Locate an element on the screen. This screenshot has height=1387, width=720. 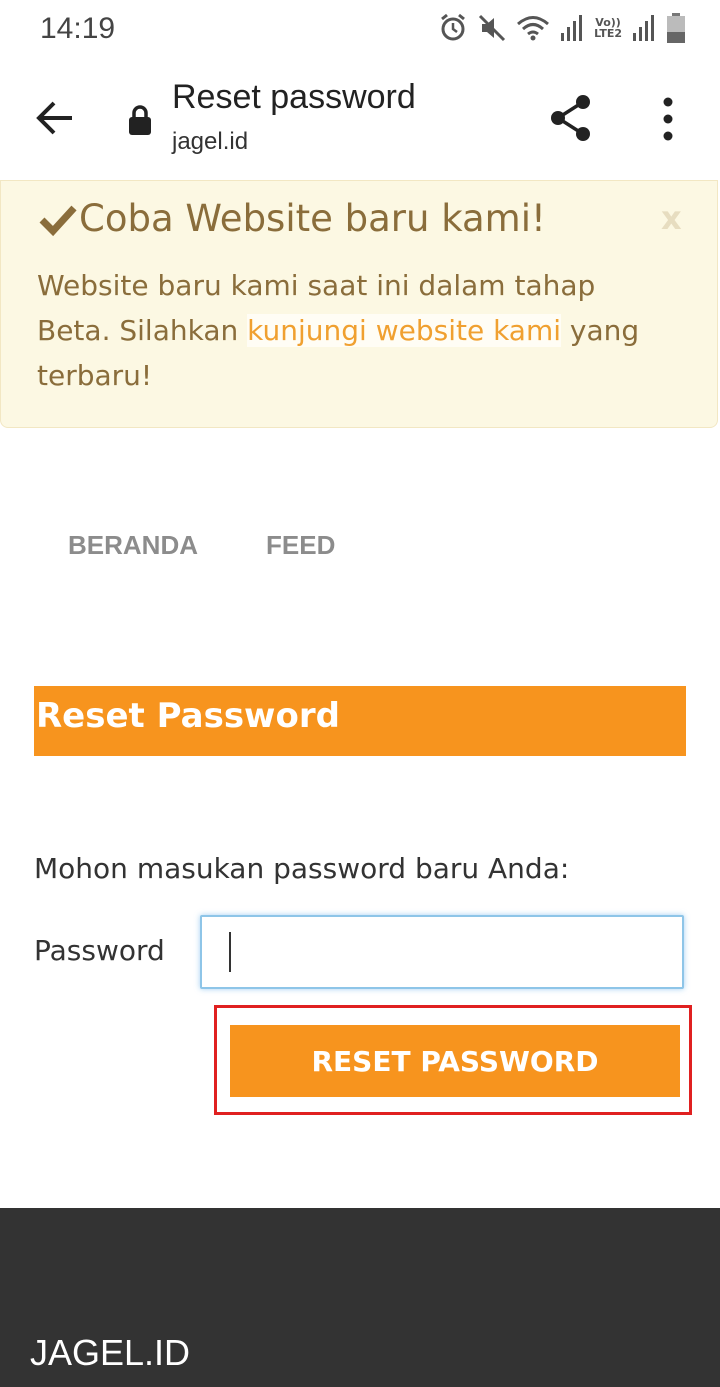
more-vert-icon is located at coordinates (668, 119).